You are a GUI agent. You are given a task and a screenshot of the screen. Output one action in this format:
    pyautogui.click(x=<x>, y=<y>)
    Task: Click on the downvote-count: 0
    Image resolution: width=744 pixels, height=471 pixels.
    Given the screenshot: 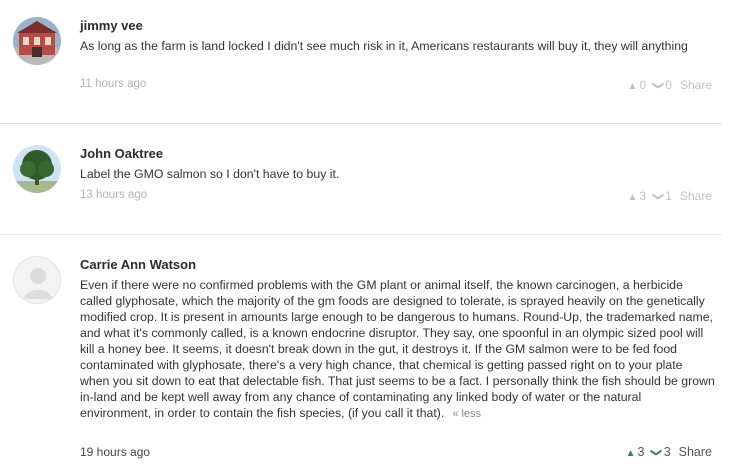 What is the action you would take?
    pyautogui.click(x=668, y=85)
    